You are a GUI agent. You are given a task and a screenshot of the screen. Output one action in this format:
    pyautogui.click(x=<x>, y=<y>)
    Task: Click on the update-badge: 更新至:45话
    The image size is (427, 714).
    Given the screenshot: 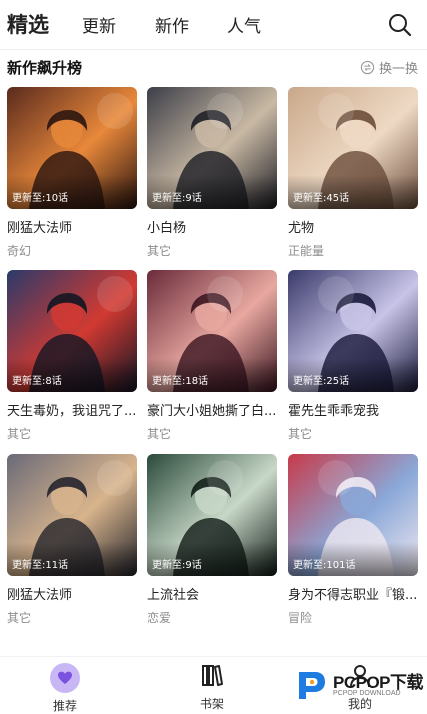 What is the action you would take?
    pyautogui.click(x=321, y=198)
    